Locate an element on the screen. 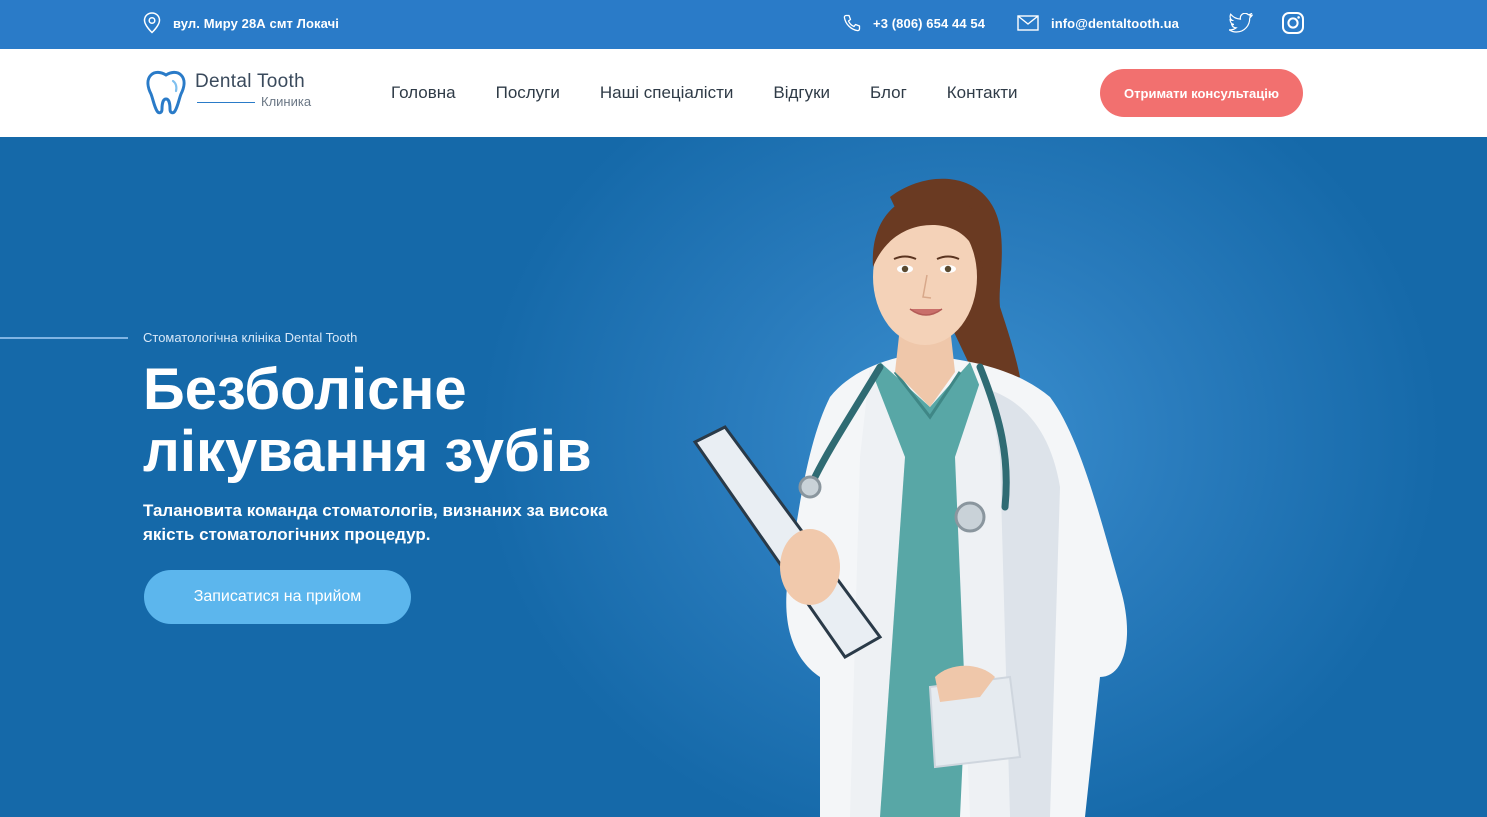 This screenshot has height=817, width=1487. logo: Dental Tooth Клиника is located at coordinates (233, 93).